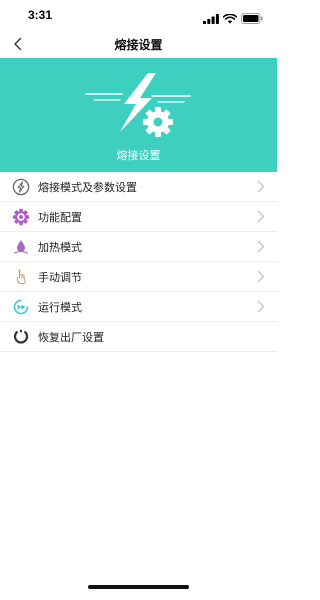 This screenshot has height=600, width=320. What do you see at coordinates (230, 18) in the screenshot?
I see `wifi-icon` at bounding box center [230, 18].